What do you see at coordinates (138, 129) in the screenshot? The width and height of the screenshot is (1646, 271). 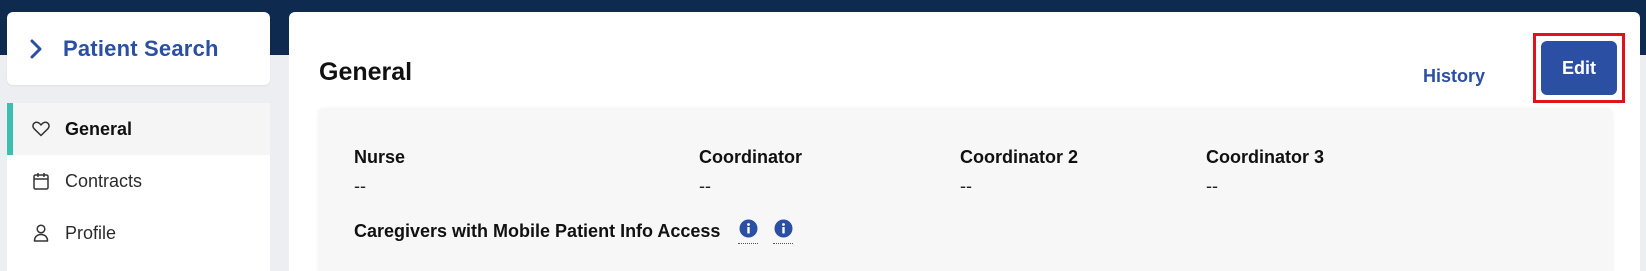 I see `sidebar-item-general: General` at bounding box center [138, 129].